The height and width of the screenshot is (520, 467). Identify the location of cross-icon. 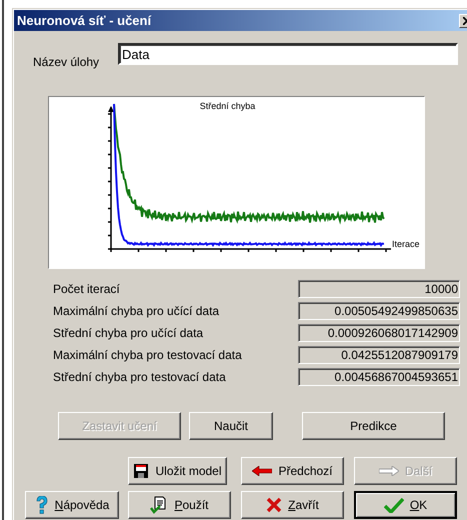
(274, 505).